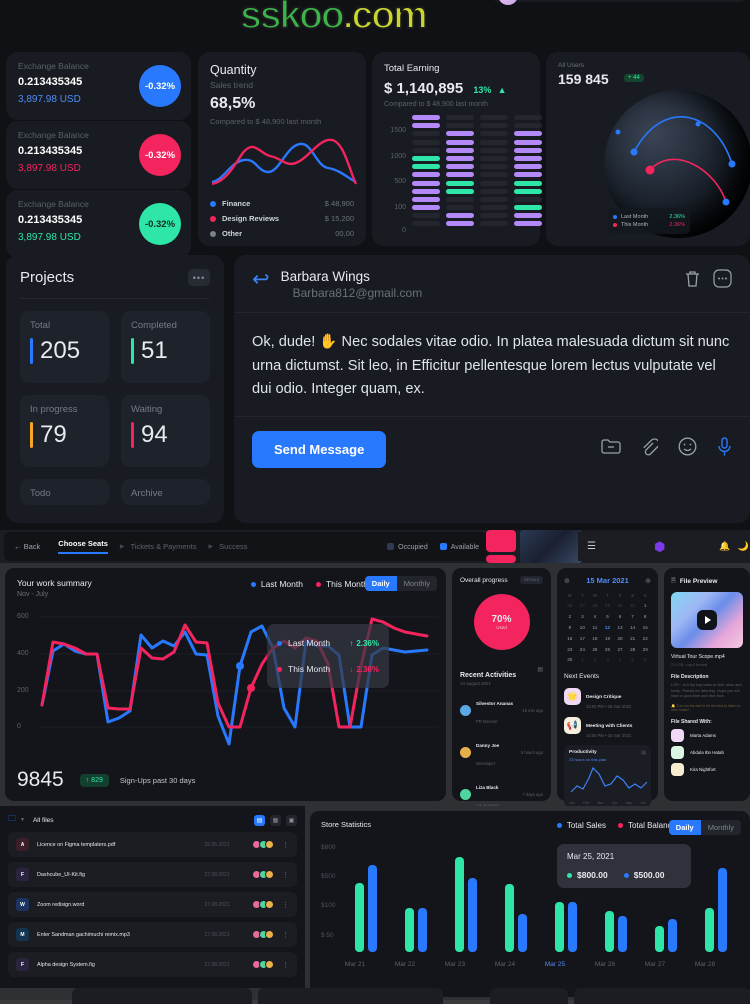  I want to click on calendar-day: 4, so click(620, 660).